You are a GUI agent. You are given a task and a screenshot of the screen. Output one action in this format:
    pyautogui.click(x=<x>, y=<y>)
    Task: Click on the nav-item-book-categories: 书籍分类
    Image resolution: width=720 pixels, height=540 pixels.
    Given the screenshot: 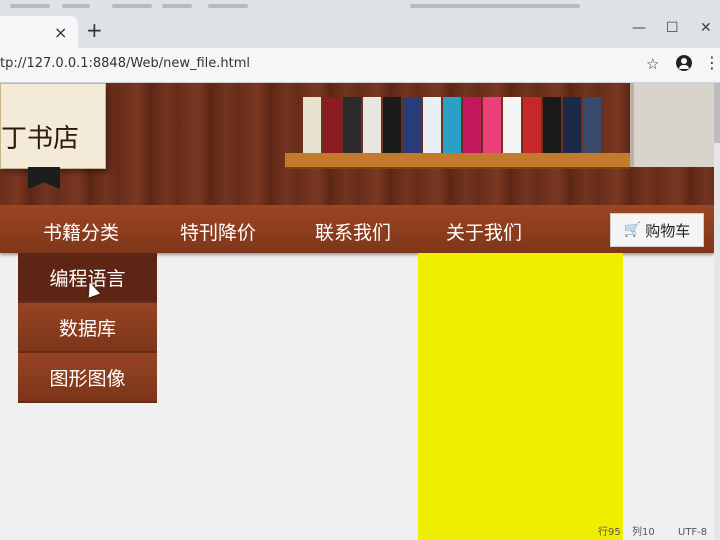 What is the action you would take?
    pyautogui.click(x=81, y=231)
    